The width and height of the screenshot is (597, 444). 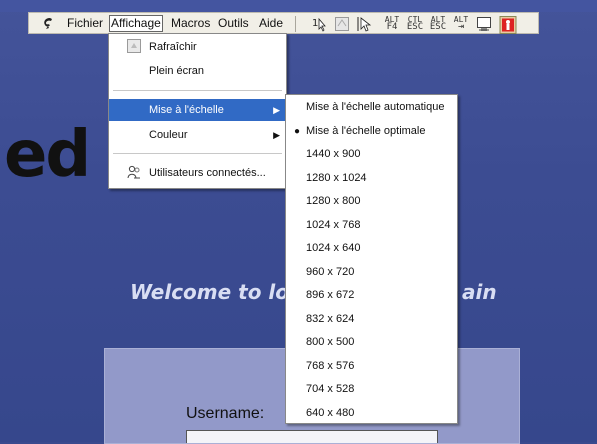 I want to click on menu-outils: Outils, so click(x=233, y=23).